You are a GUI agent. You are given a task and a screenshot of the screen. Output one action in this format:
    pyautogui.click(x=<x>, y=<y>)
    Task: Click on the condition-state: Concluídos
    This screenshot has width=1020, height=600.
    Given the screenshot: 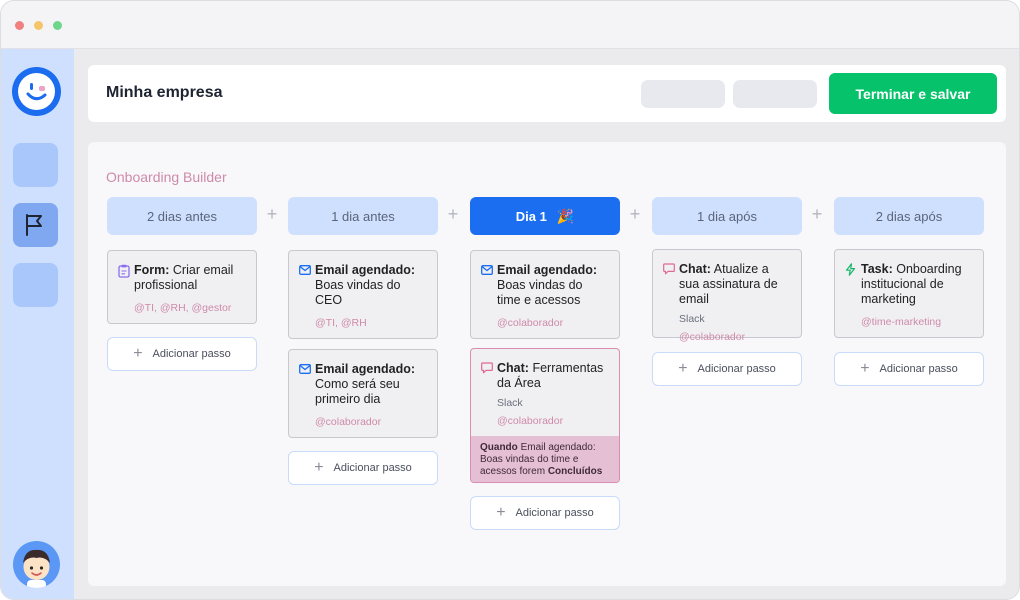 What is the action you would take?
    pyautogui.click(x=575, y=471)
    